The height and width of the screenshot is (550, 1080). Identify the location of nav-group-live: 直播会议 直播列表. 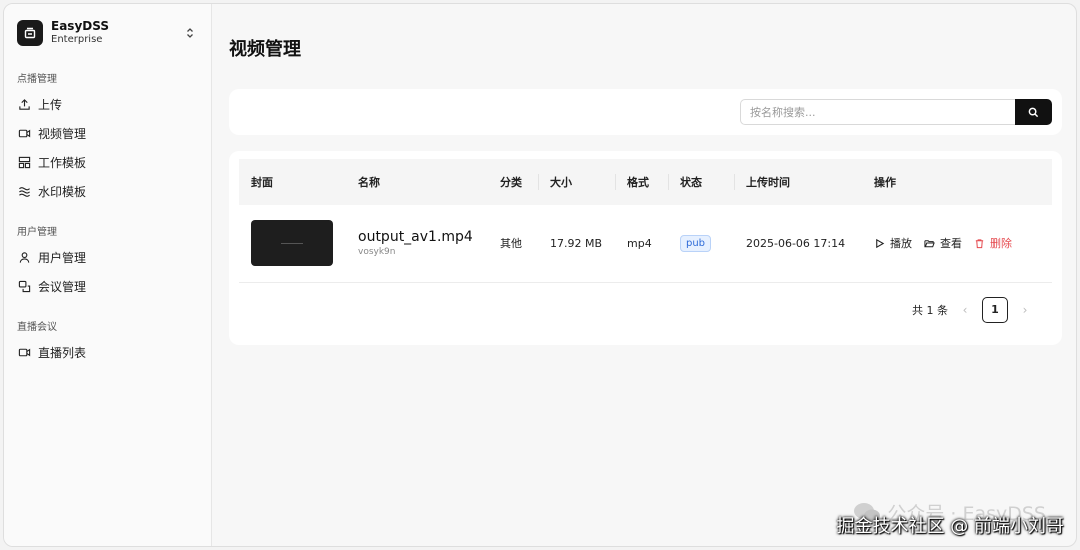
(107, 342).